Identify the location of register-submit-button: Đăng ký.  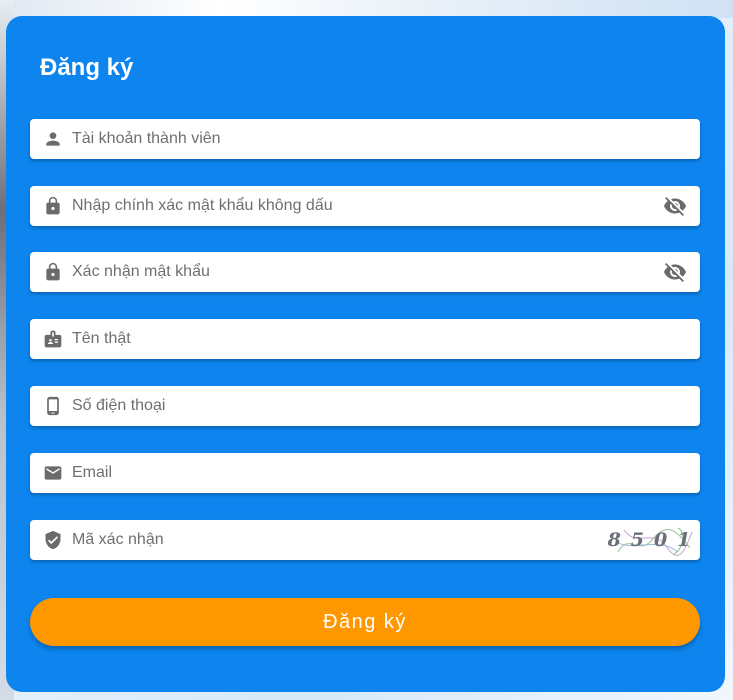
(365, 622).